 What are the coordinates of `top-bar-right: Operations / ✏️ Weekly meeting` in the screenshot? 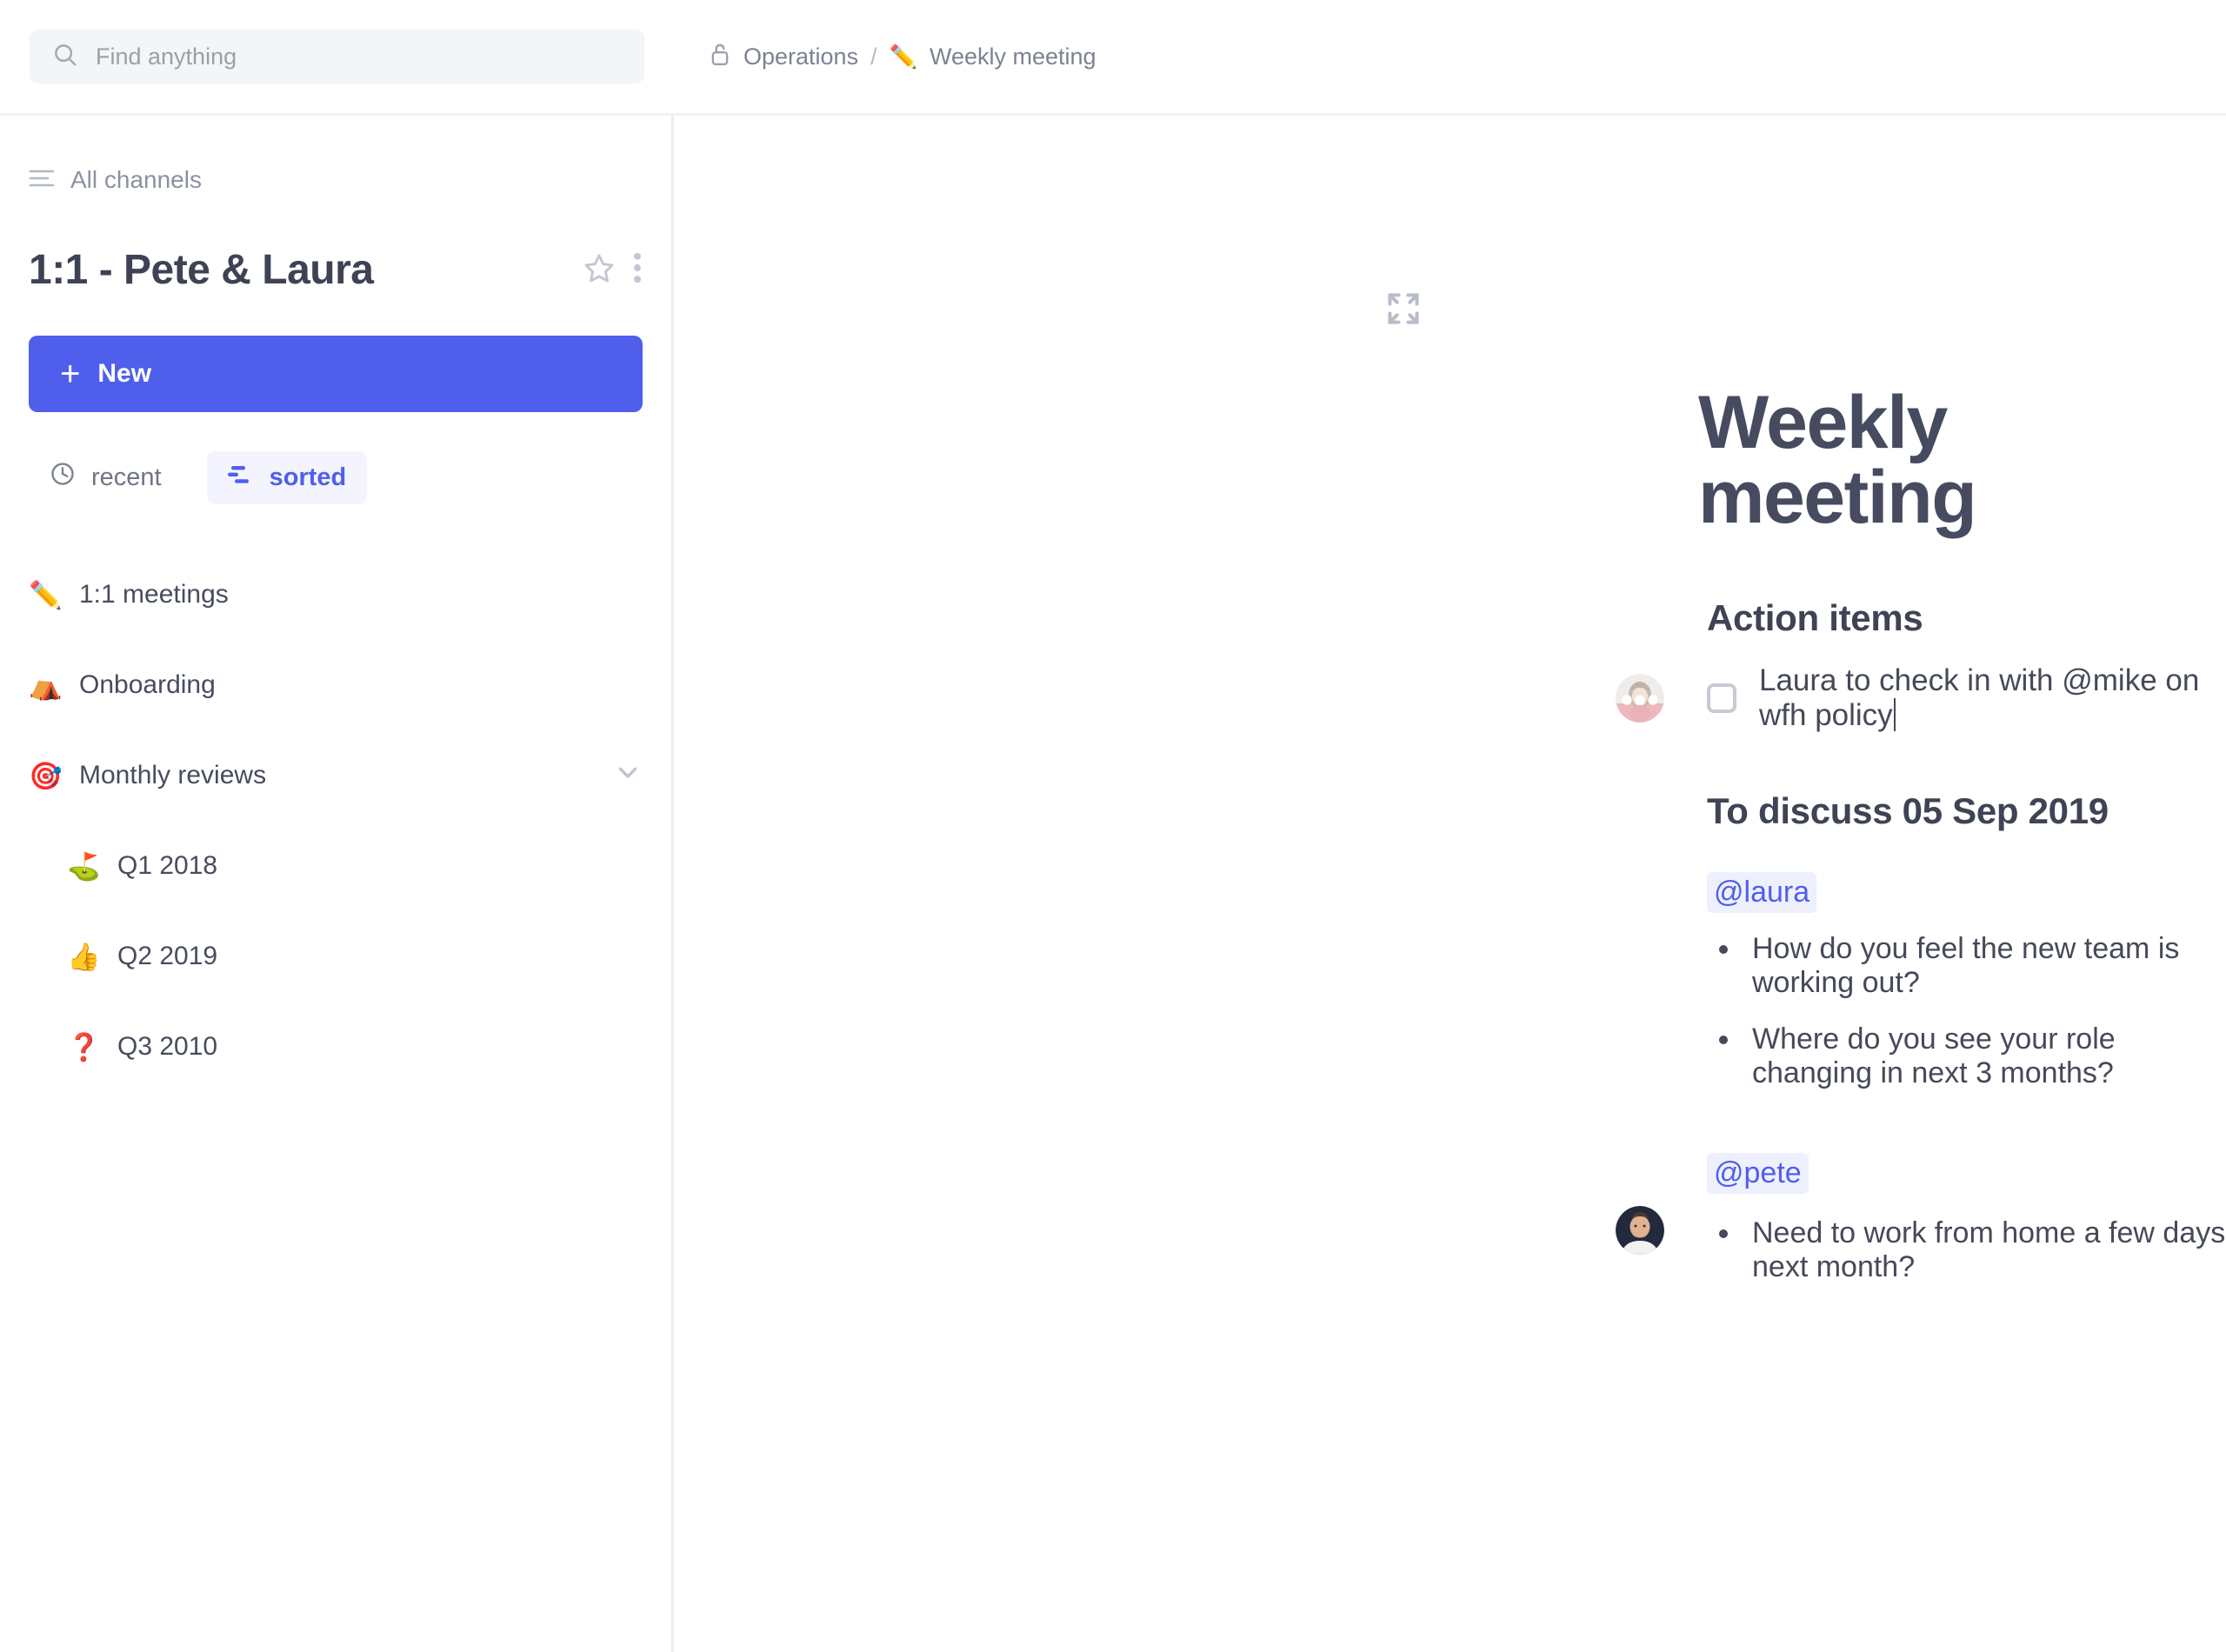 It's located at (1450, 56).